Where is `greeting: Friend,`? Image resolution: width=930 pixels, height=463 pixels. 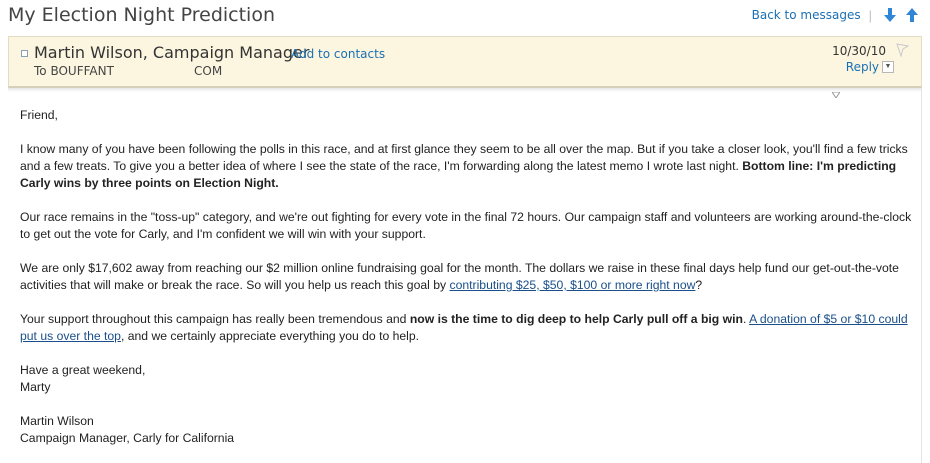 greeting: Friend, is located at coordinates (39, 115).